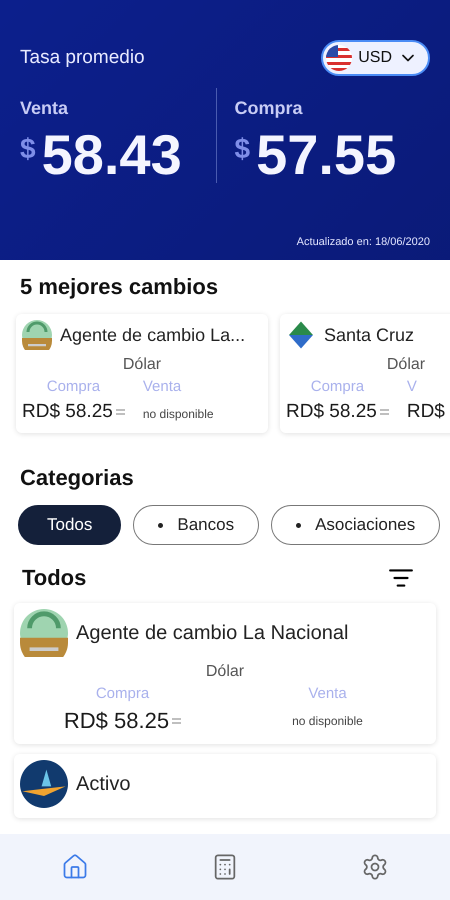  What do you see at coordinates (339, 58) in the screenshot?
I see `flag-icon` at bounding box center [339, 58].